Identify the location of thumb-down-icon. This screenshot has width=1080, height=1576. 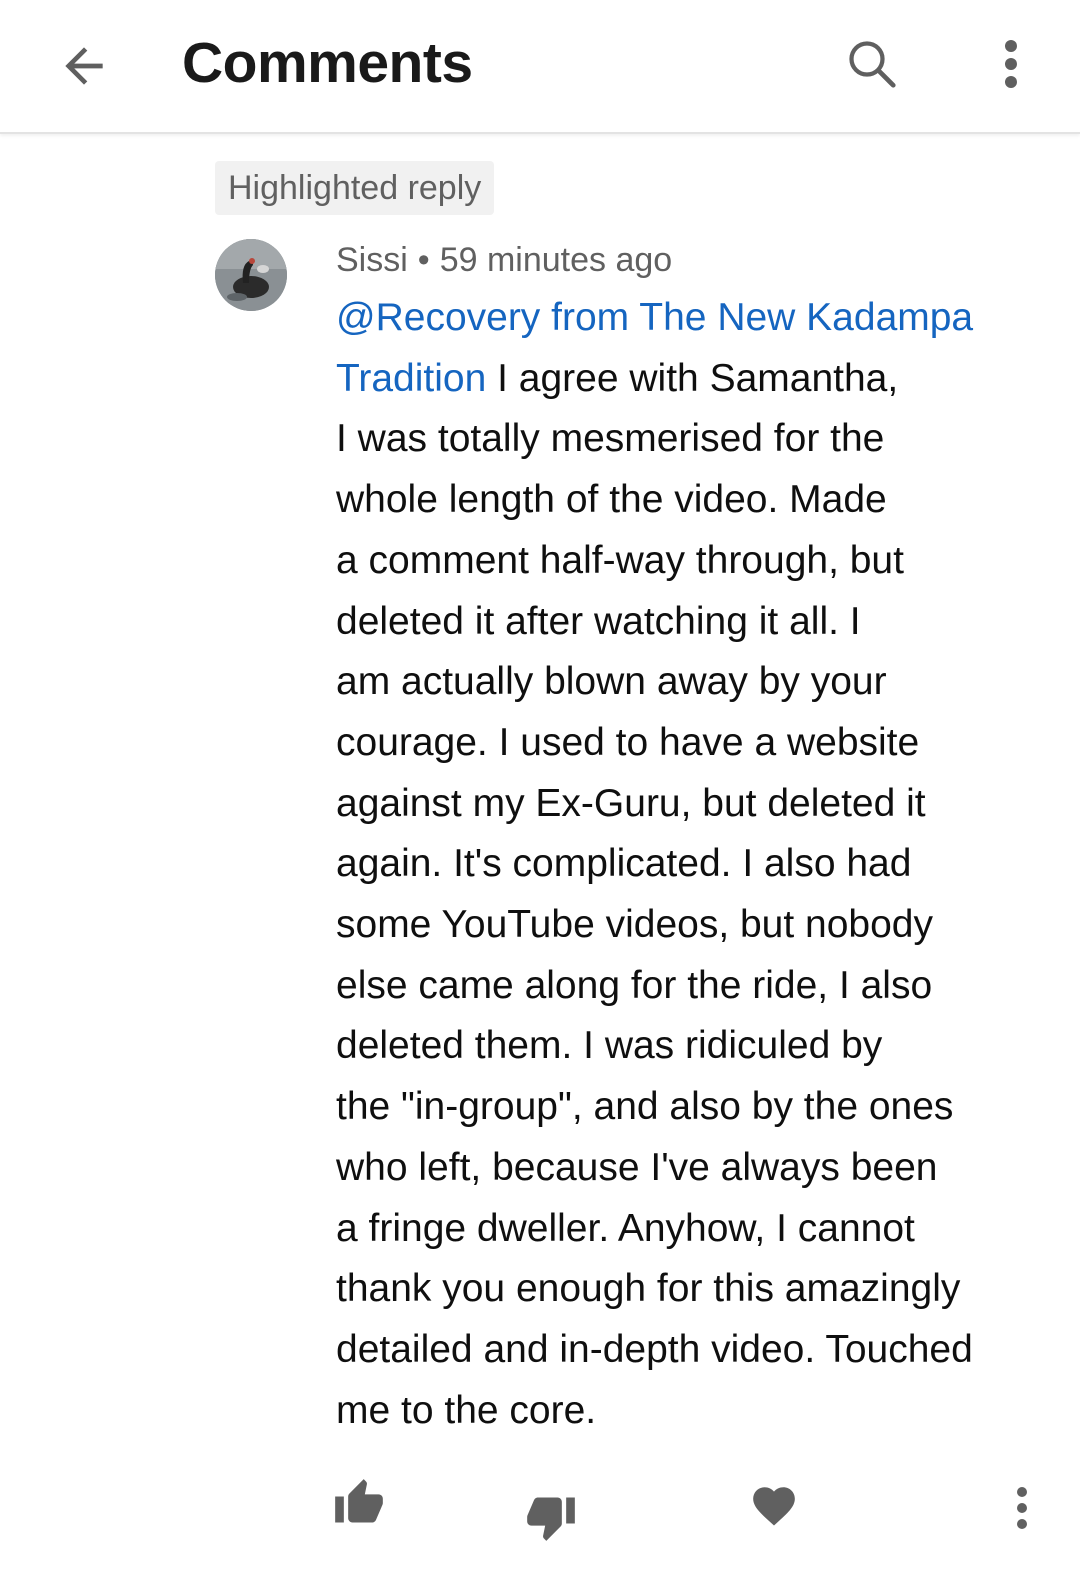
(551, 1519).